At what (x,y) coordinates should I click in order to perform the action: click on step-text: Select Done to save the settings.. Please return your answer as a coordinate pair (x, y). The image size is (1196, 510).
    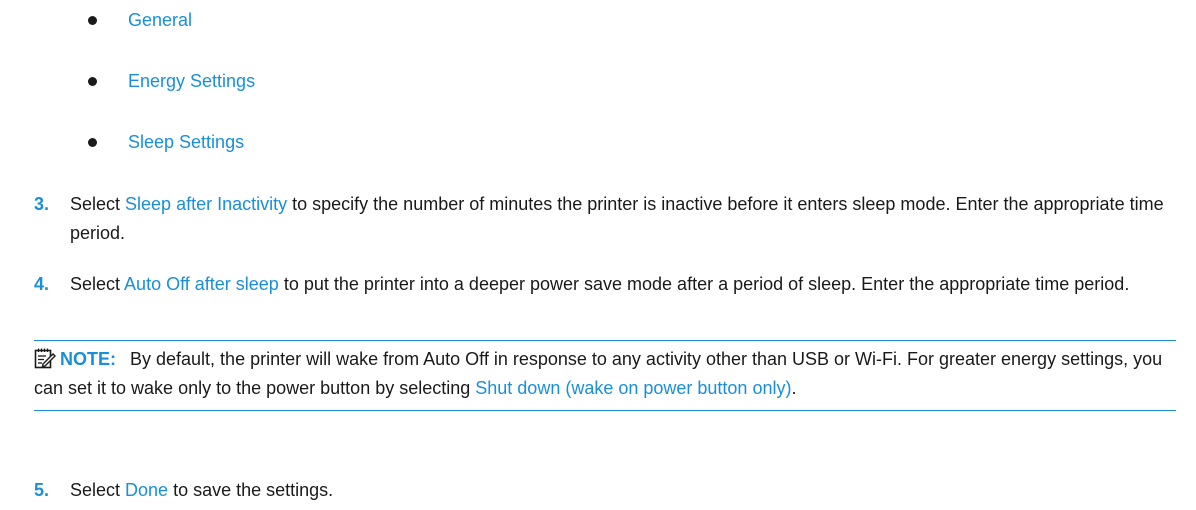
    Looking at the image, I should click on (620, 490).